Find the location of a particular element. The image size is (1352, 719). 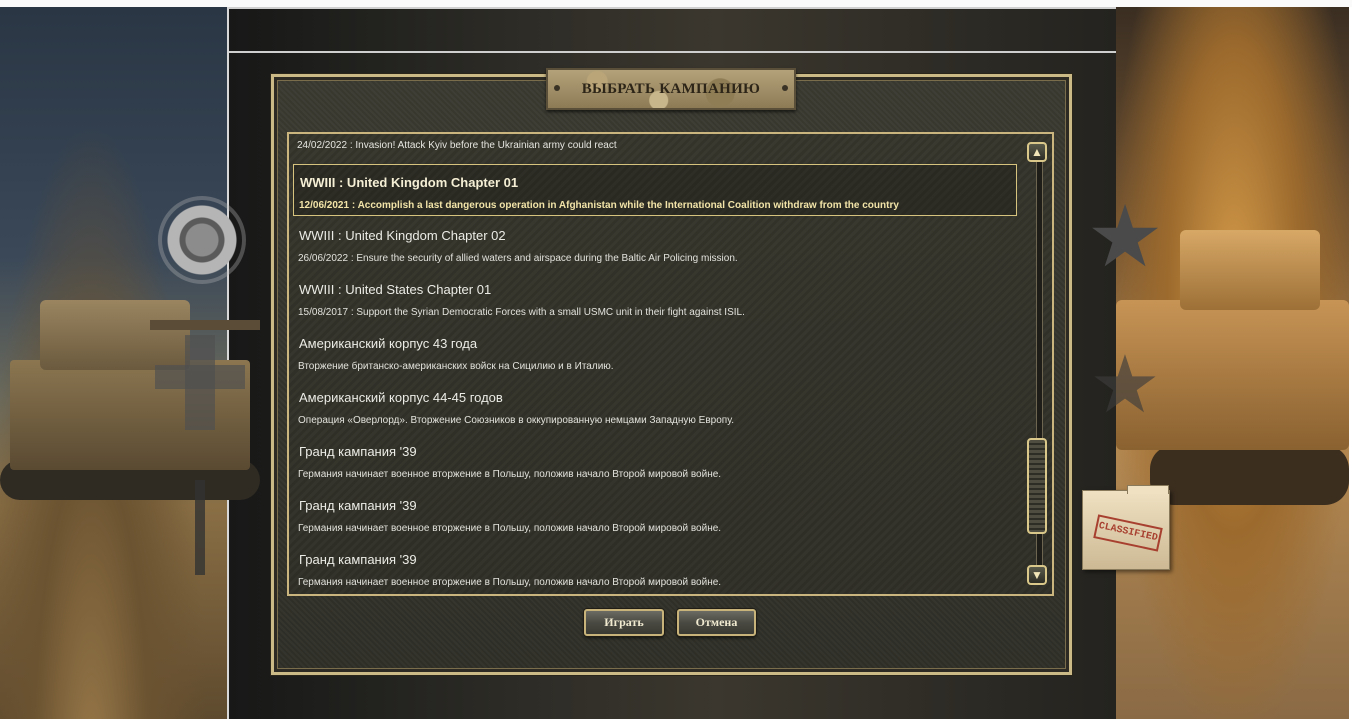

dialog-title: ВЫБРАТЬ КАМПАНИЮ is located at coordinates (671, 89).